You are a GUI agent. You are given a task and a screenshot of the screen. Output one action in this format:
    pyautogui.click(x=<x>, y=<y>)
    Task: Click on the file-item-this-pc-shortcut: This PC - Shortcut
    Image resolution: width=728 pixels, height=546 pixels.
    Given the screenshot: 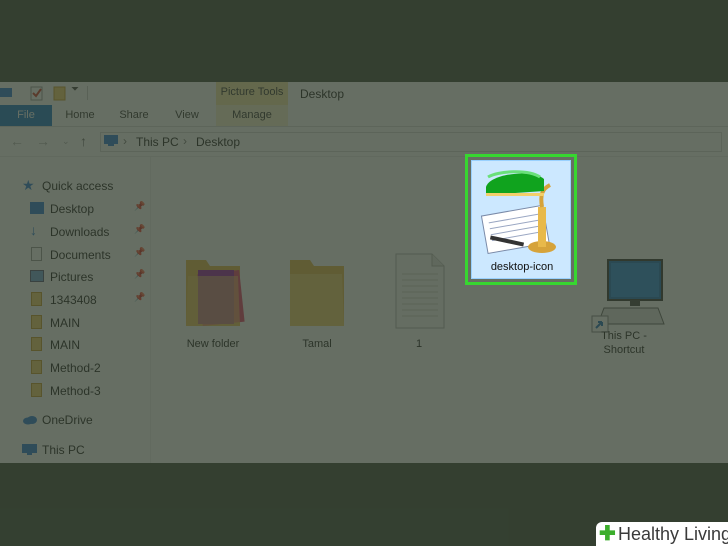 What is the action you would take?
    pyautogui.click(x=624, y=304)
    